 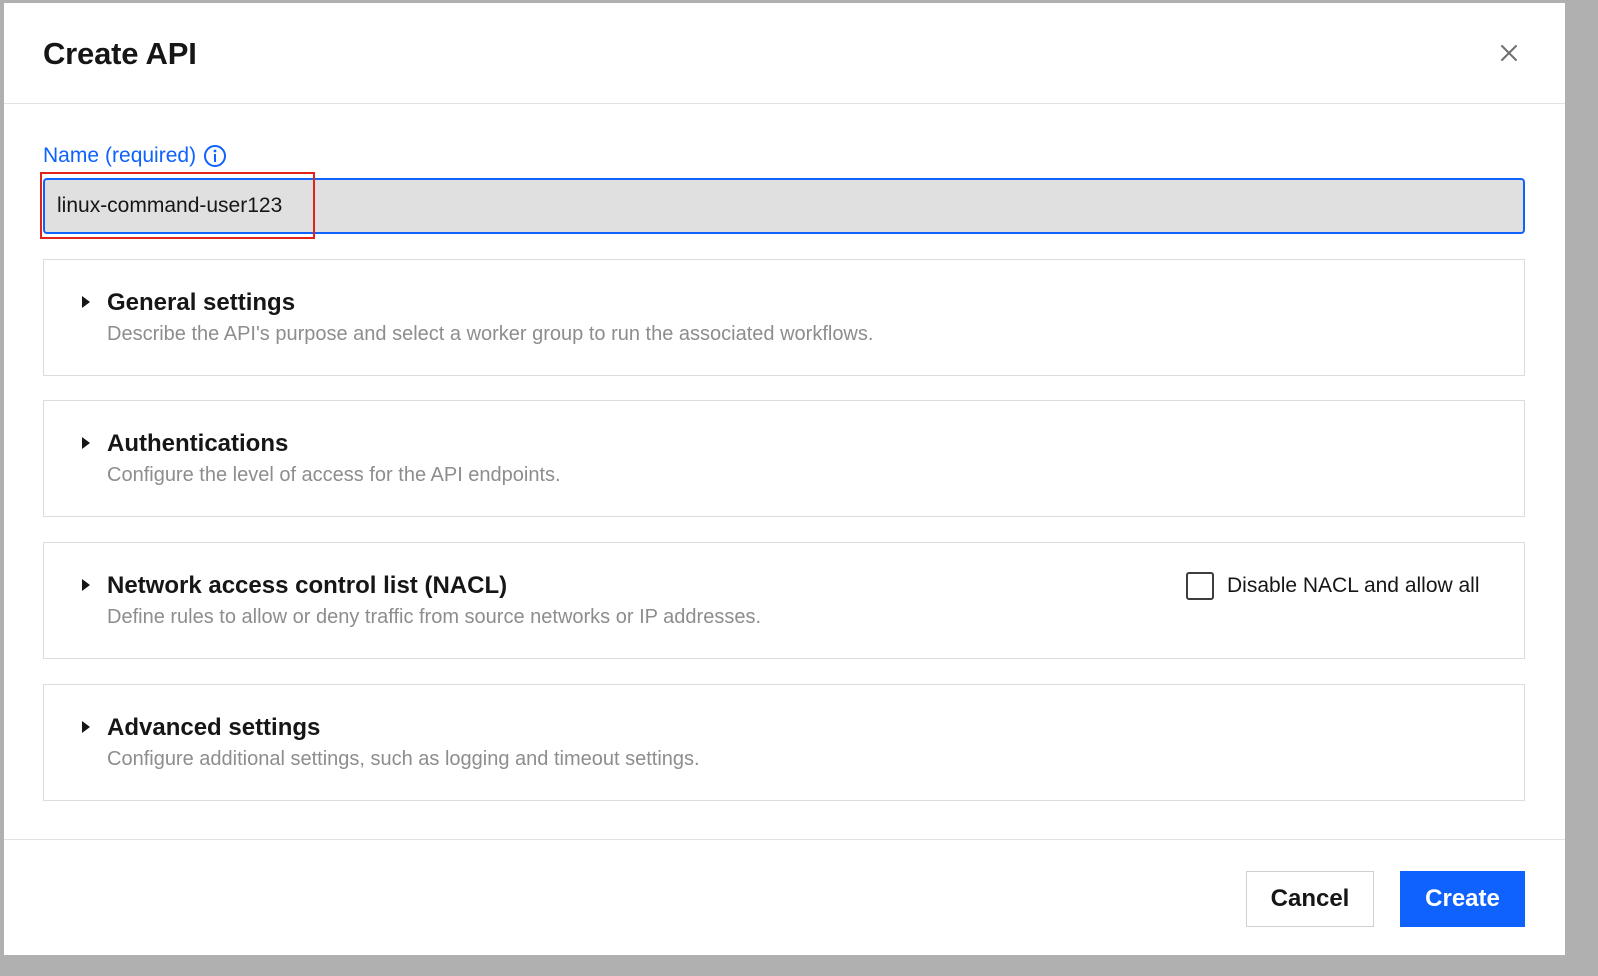 I want to click on section-title: Network access control list (NACL), so click(x=307, y=585).